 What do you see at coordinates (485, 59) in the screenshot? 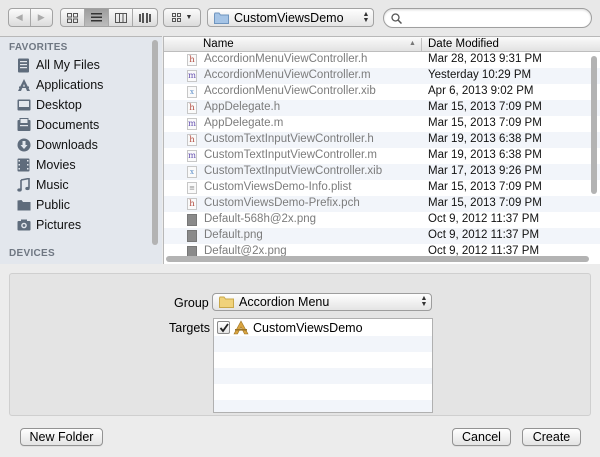
I see `file-date: Mar 28, 2013 9:31 PM` at bounding box center [485, 59].